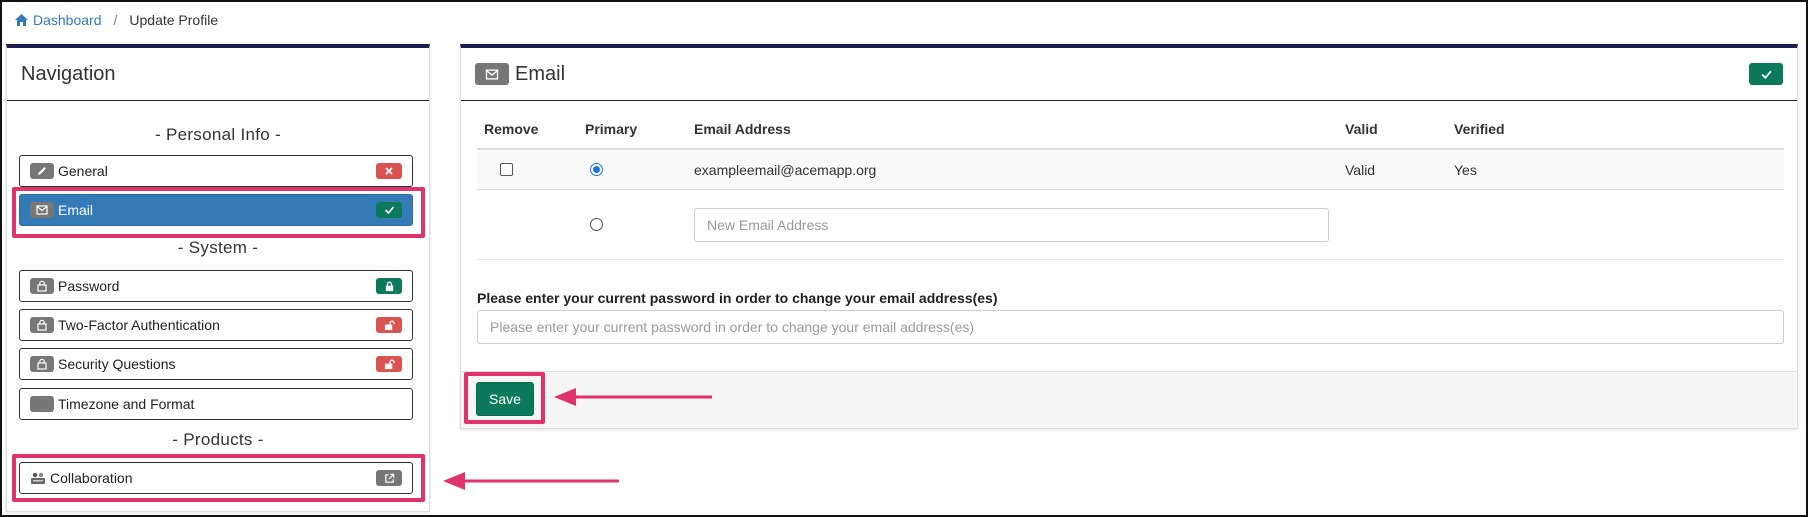 Image resolution: width=1808 pixels, height=517 pixels. Describe the element at coordinates (1465, 169) in the screenshot. I see `verified-status: Yes` at that location.